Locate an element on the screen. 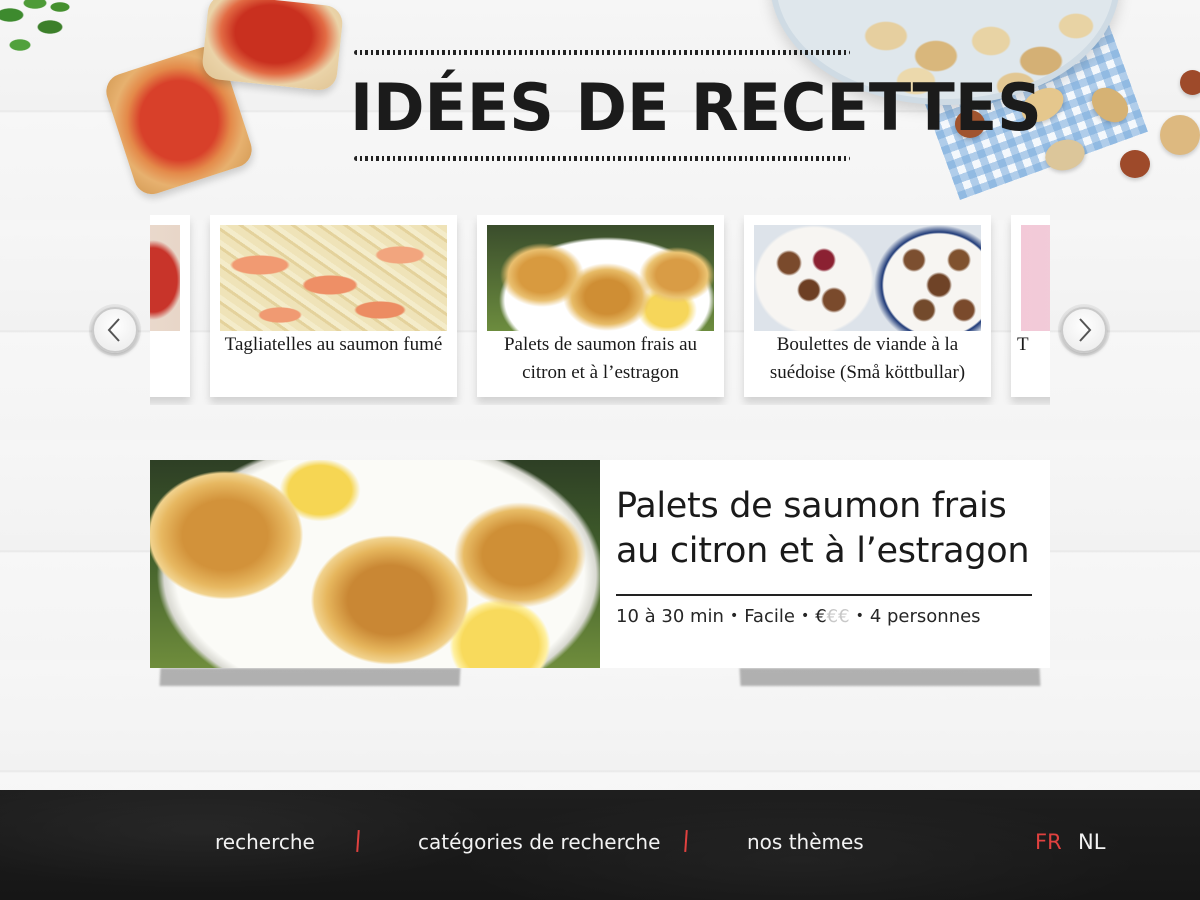 The height and width of the screenshot is (900, 1200). recipe-card is located at coordinates (170, 306).